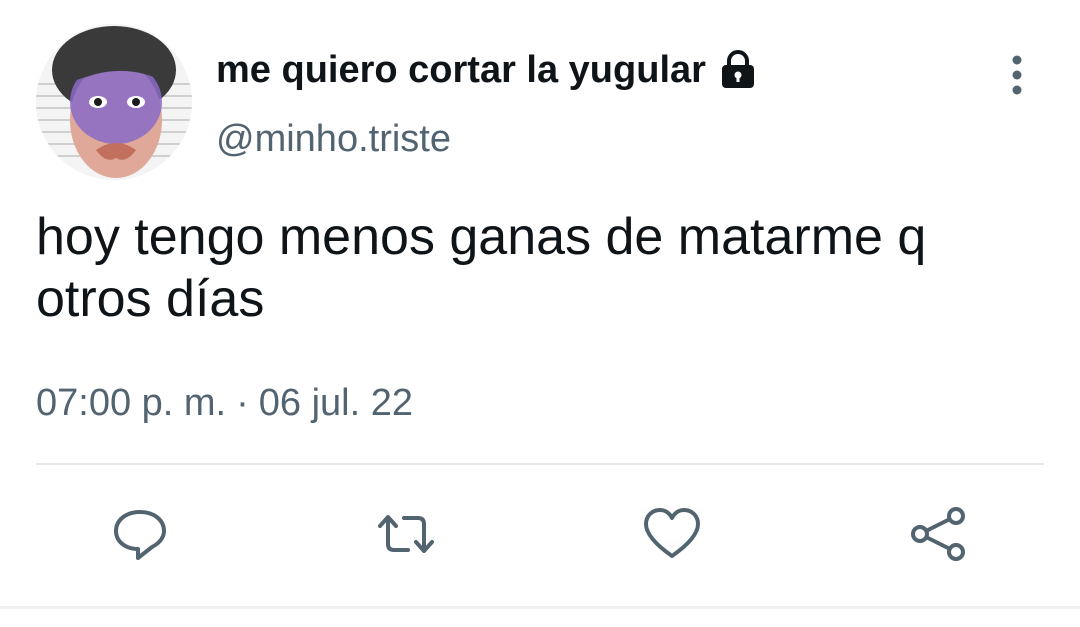 The height and width of the screenshot is (627, 1080). I want to click on like-button, so click(672, 534).